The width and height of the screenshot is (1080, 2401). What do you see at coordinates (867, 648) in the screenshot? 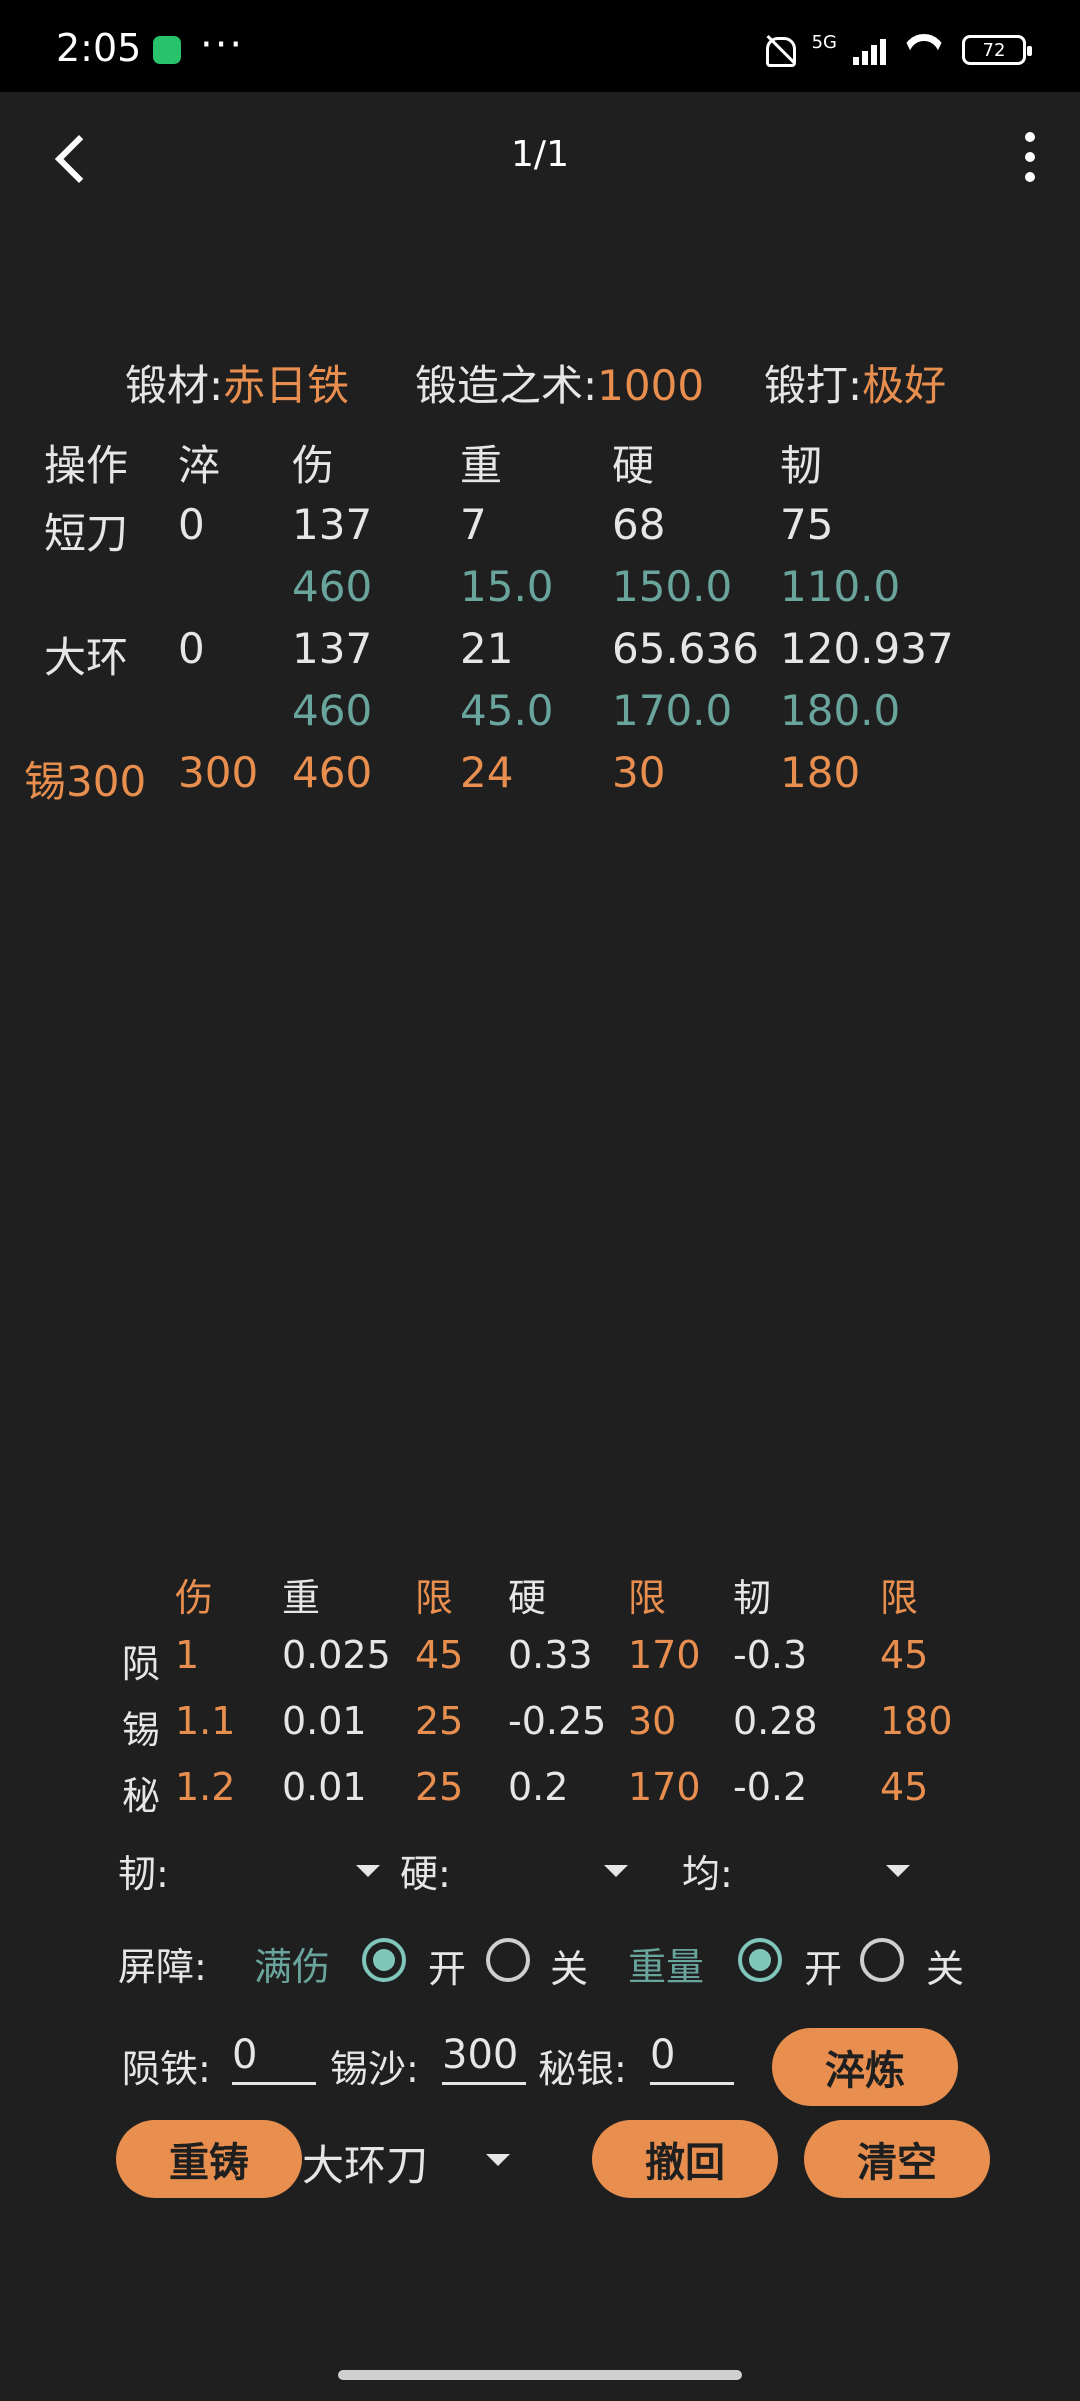
I see `cell-ren: 120.937` at bounding box center [867, 648].